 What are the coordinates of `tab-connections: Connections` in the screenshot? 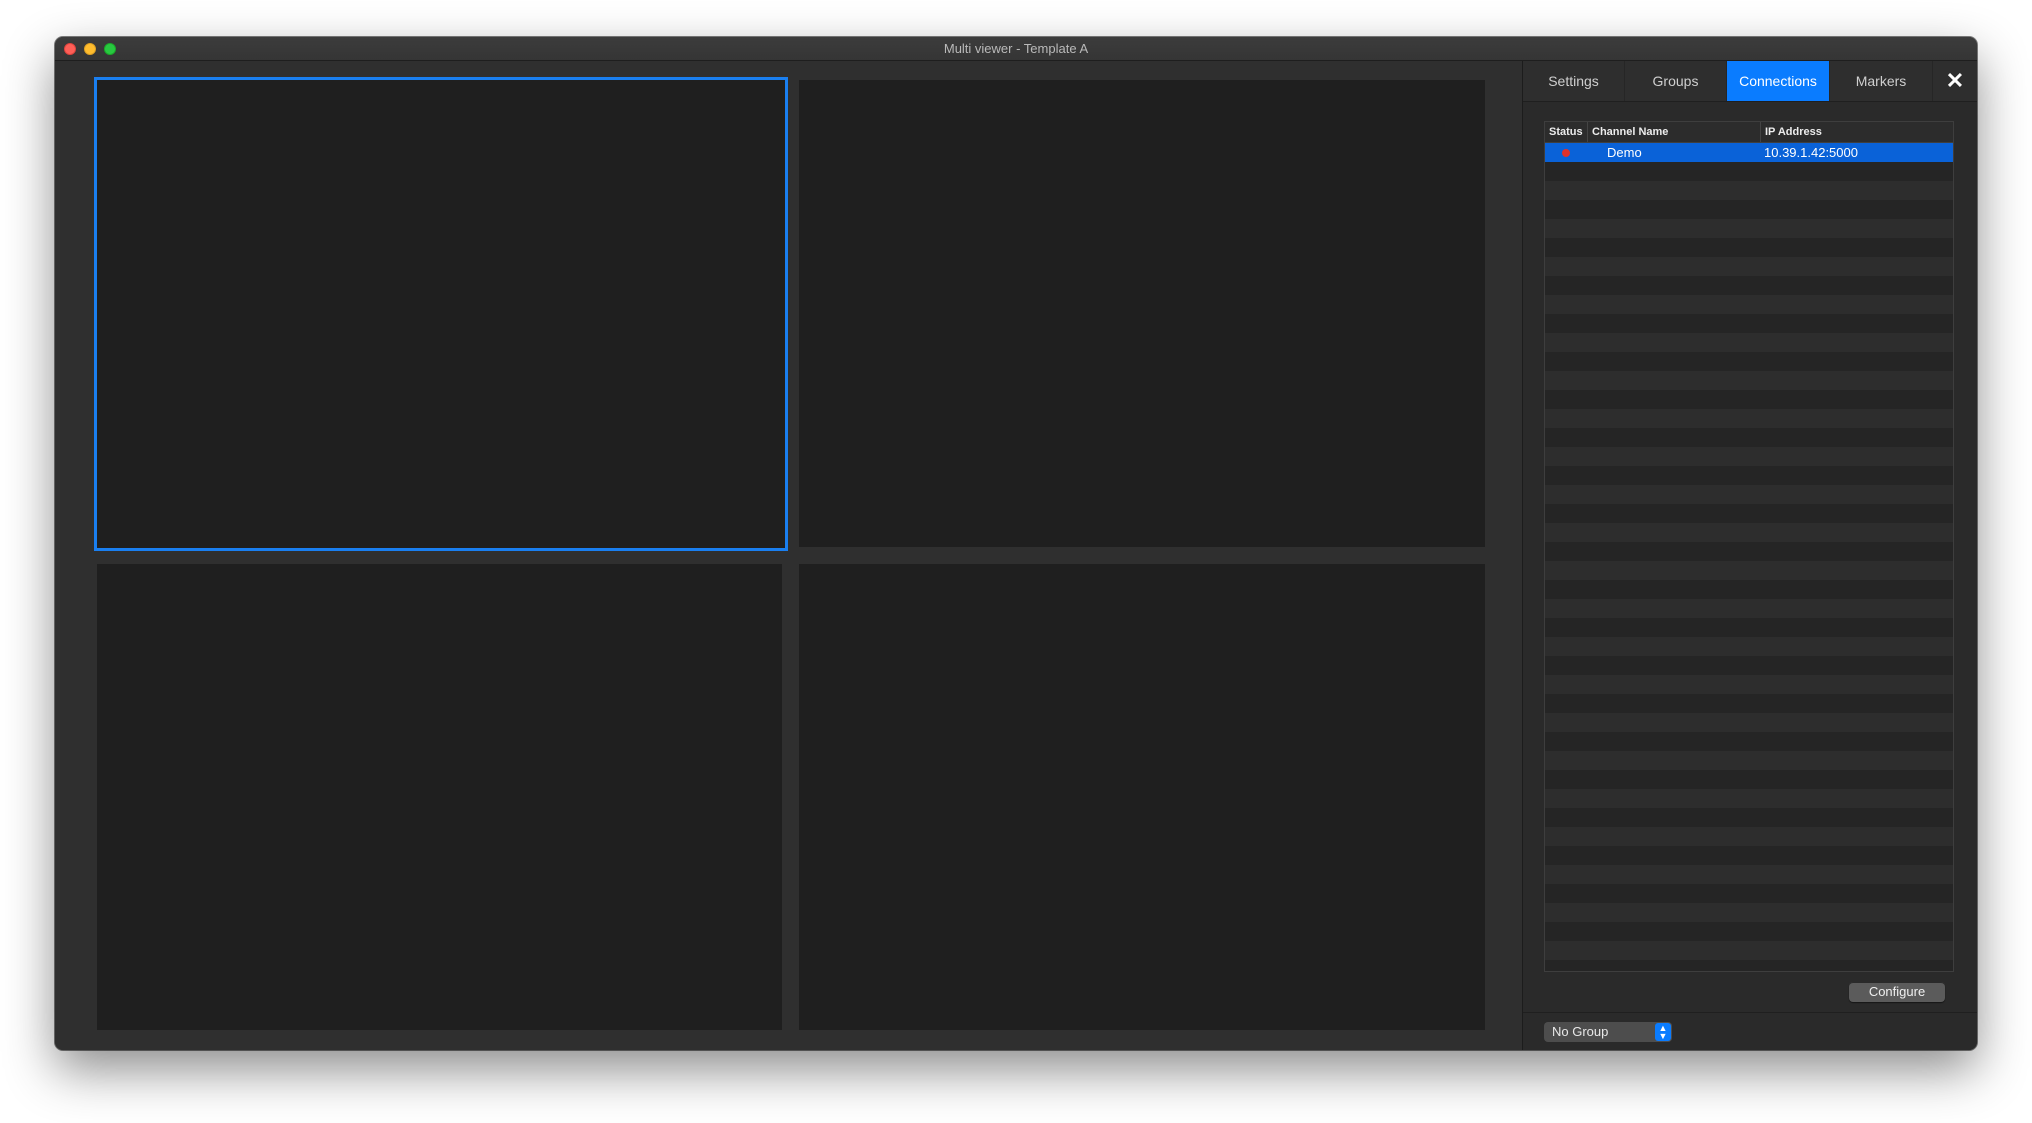 It's located at (1778, 81).